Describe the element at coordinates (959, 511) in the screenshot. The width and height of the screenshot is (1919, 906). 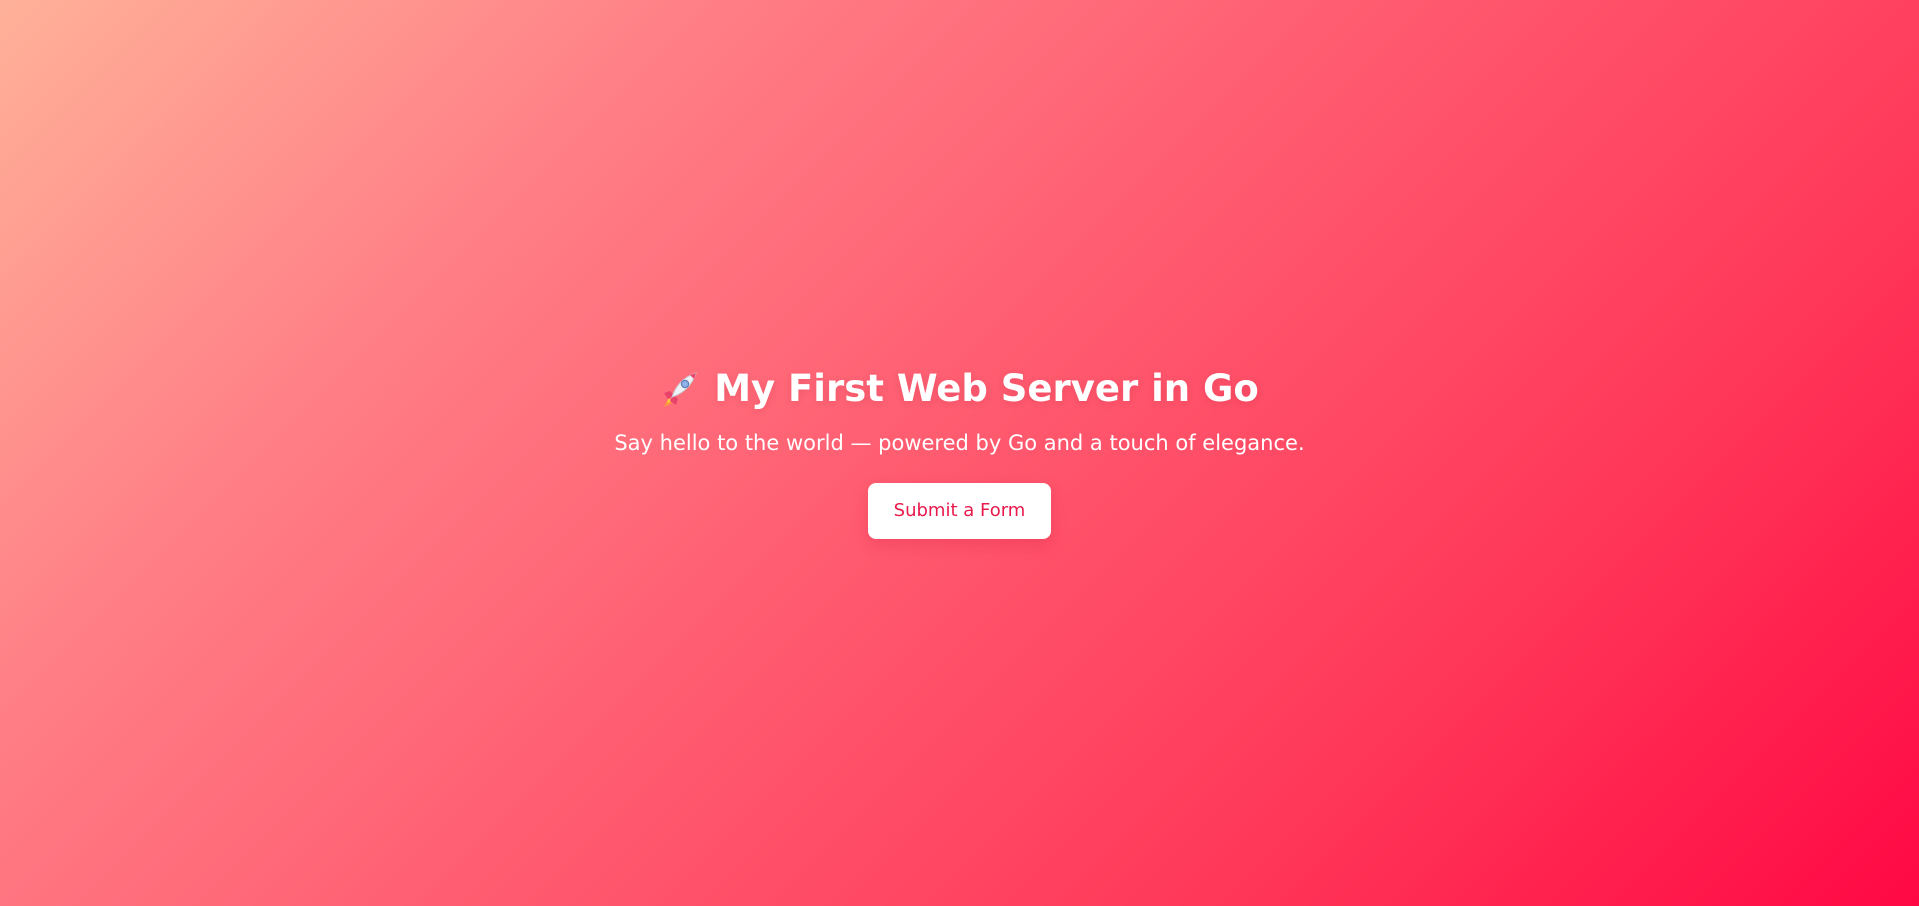
I see `submit-form-button: Submit a Form` at that location.